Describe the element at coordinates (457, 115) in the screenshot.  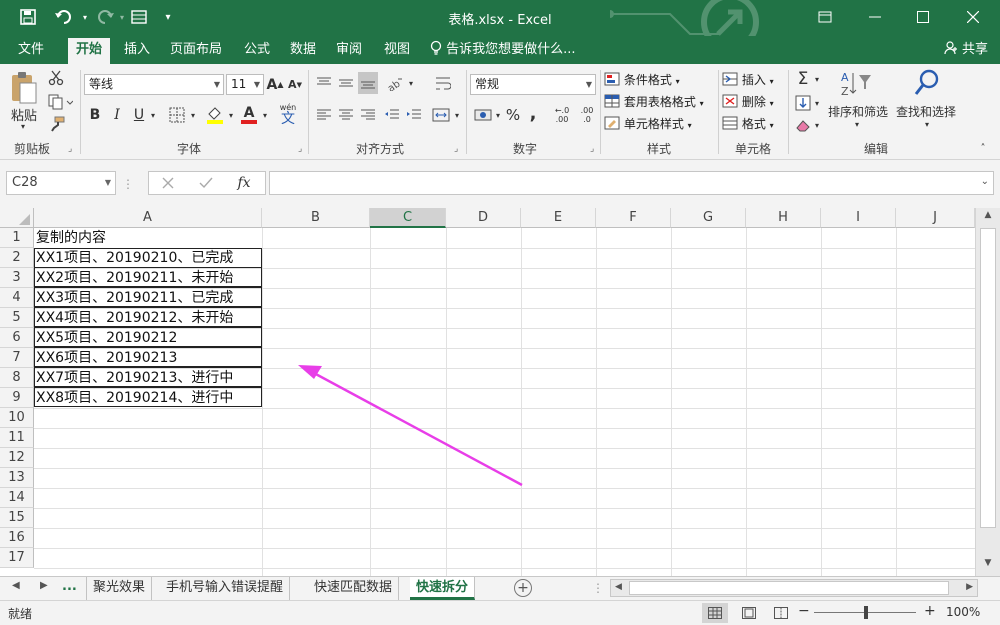
I see `merge-dropdown-icon: ▾` at that location.